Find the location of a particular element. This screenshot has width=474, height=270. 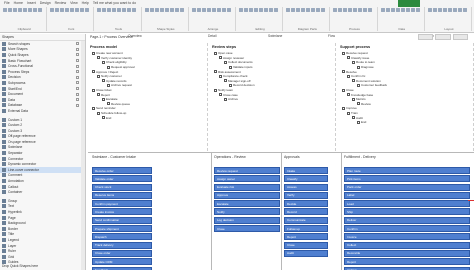

process-card: Confirm is located at coordinates (407, 229).